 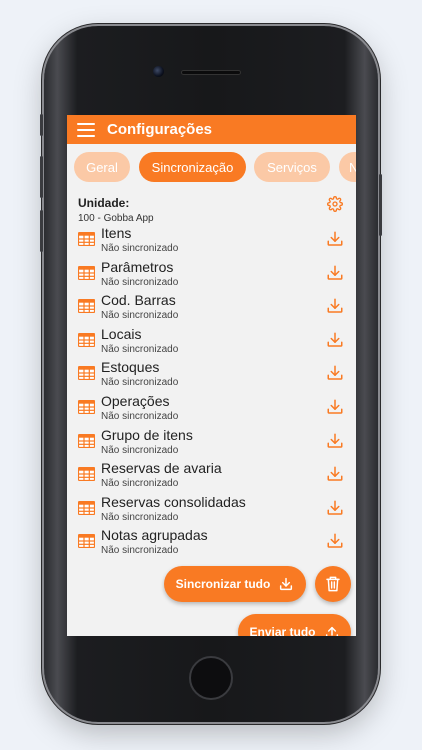 I want to click on front-camera, so click(x=158, y=71).